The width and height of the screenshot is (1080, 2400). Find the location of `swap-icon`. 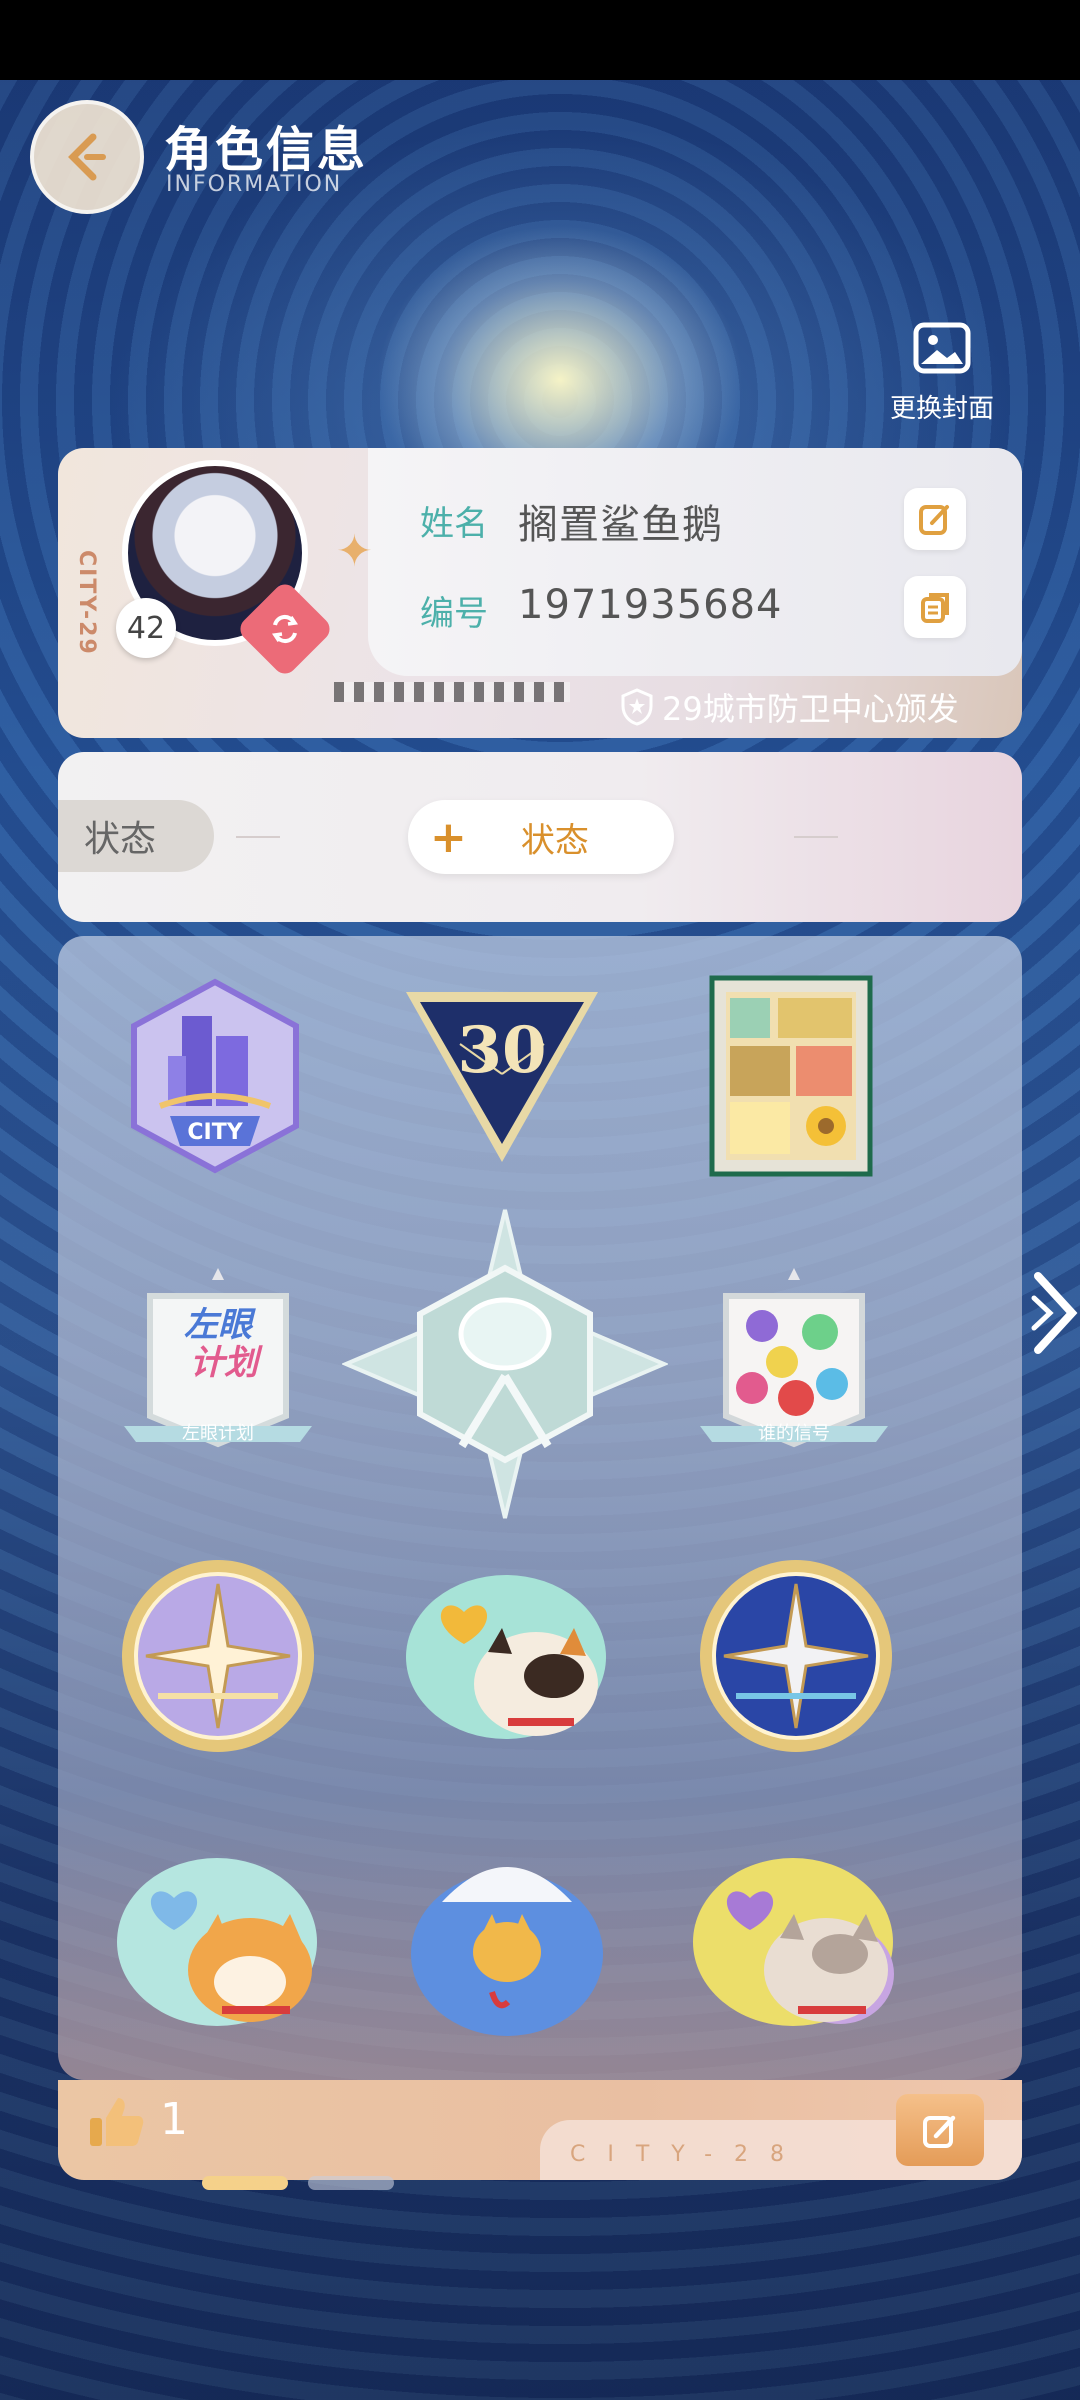

swap-icon is located at coordinates (285, 629).